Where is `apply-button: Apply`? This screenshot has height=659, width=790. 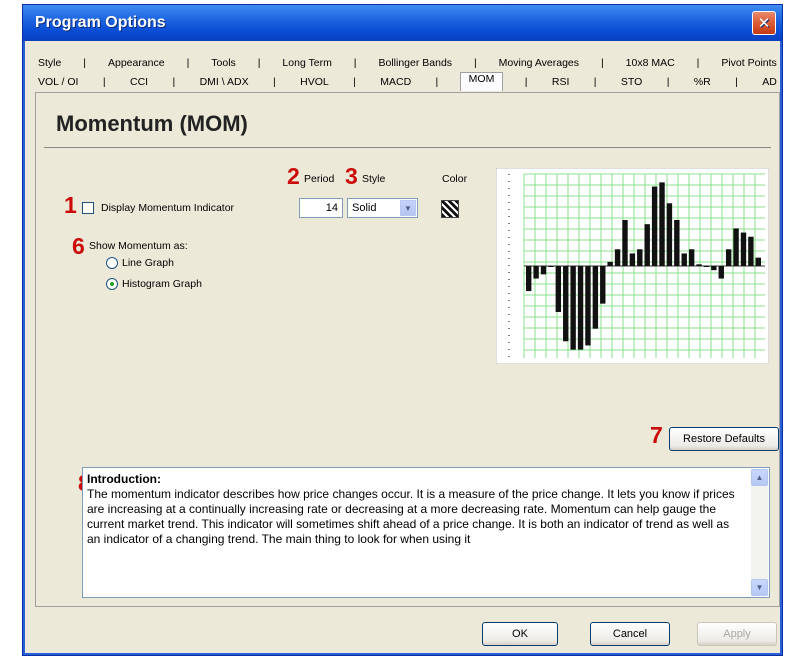 apply-button: Apply is located at coordinates (737, 634).